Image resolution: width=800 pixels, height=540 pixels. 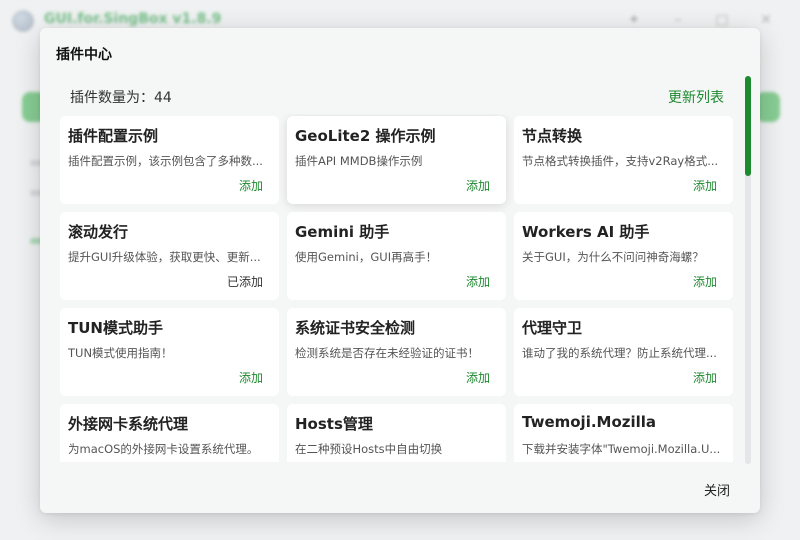 What do you see at coordinates (387, 353) in the screenshot?
I see `plugin-description: 检测系统是否存在未经验证的证书！` at bounding box center [387, 353].